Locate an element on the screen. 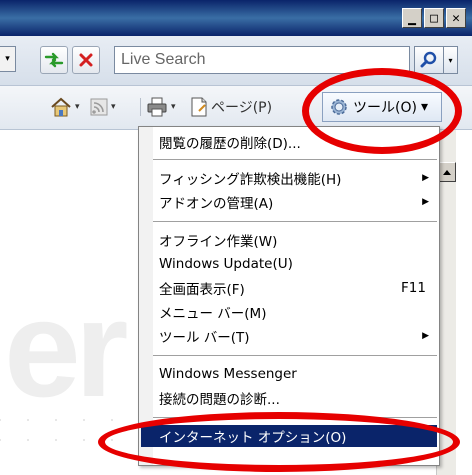 The height and width of the screenshot is (475, 472). stop-button is located at coordinates (86, 60).